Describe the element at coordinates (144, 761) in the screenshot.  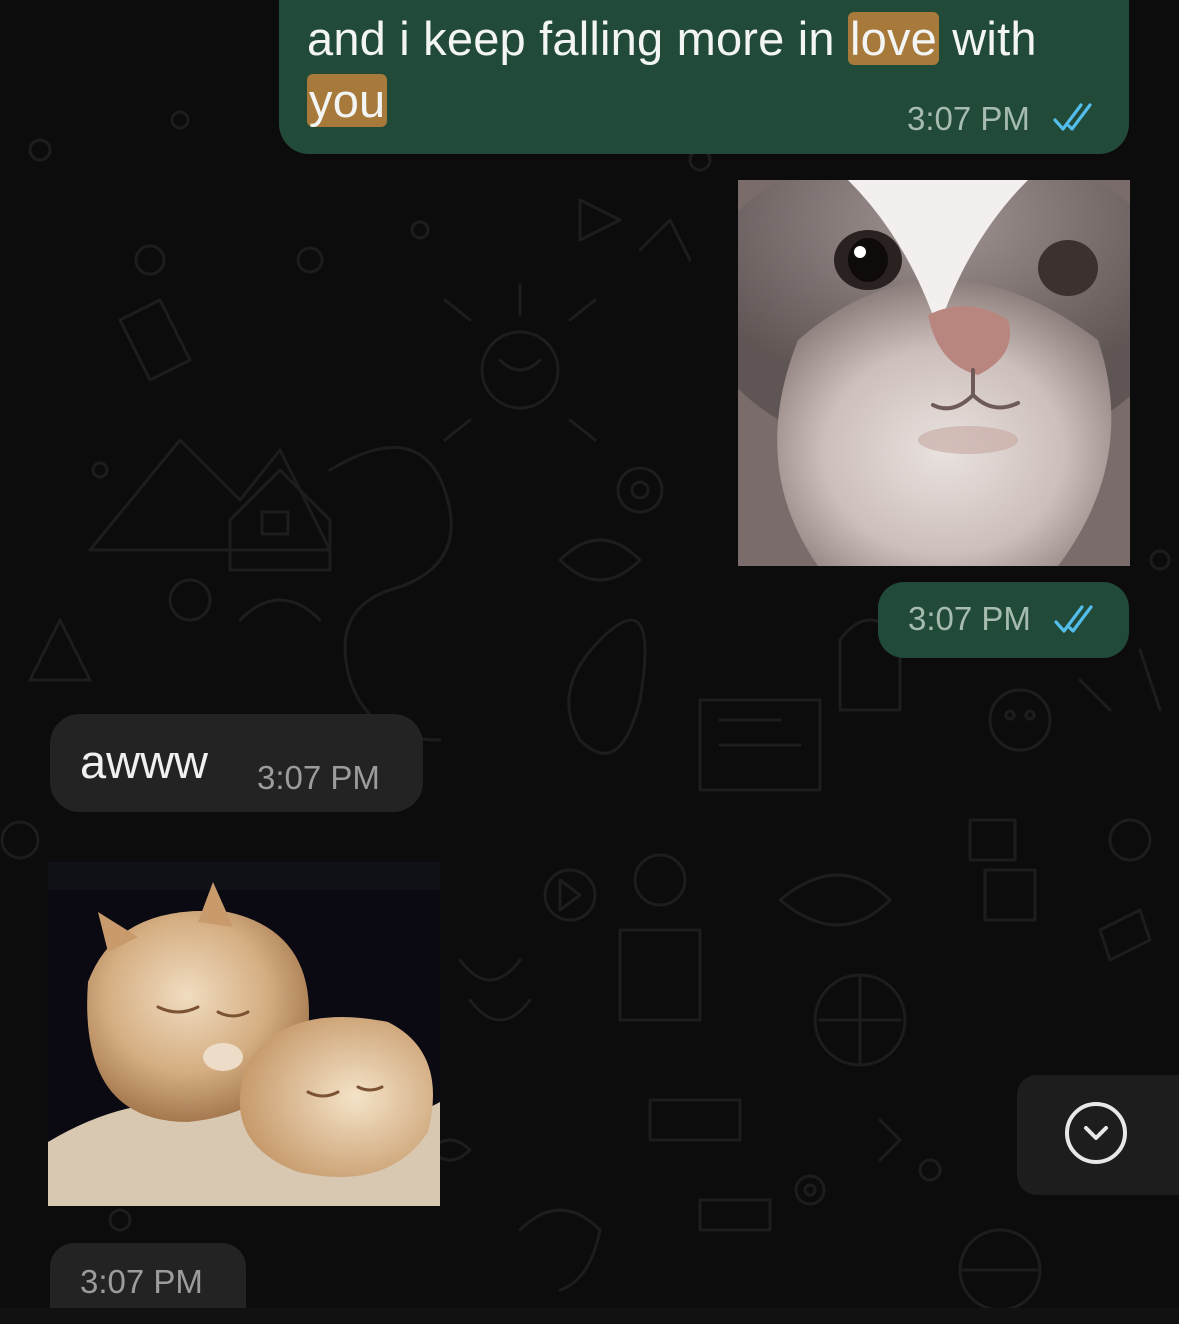
I see `message-text: awww` at that location.